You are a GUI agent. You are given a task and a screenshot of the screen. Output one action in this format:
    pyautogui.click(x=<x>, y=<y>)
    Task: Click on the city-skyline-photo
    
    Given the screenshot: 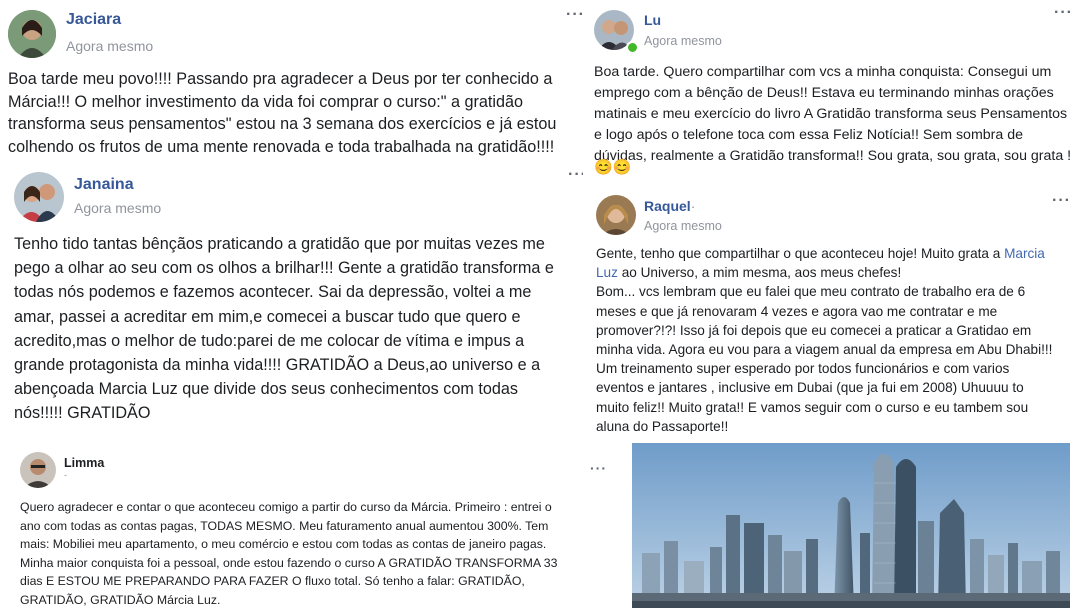 What is the action you would take?
    pyautogui.click(x=851, y=525)
    